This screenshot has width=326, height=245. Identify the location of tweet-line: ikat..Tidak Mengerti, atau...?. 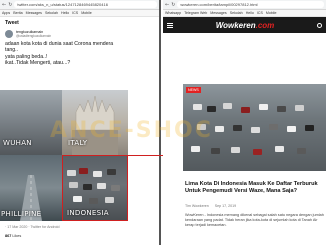
(38, 63).